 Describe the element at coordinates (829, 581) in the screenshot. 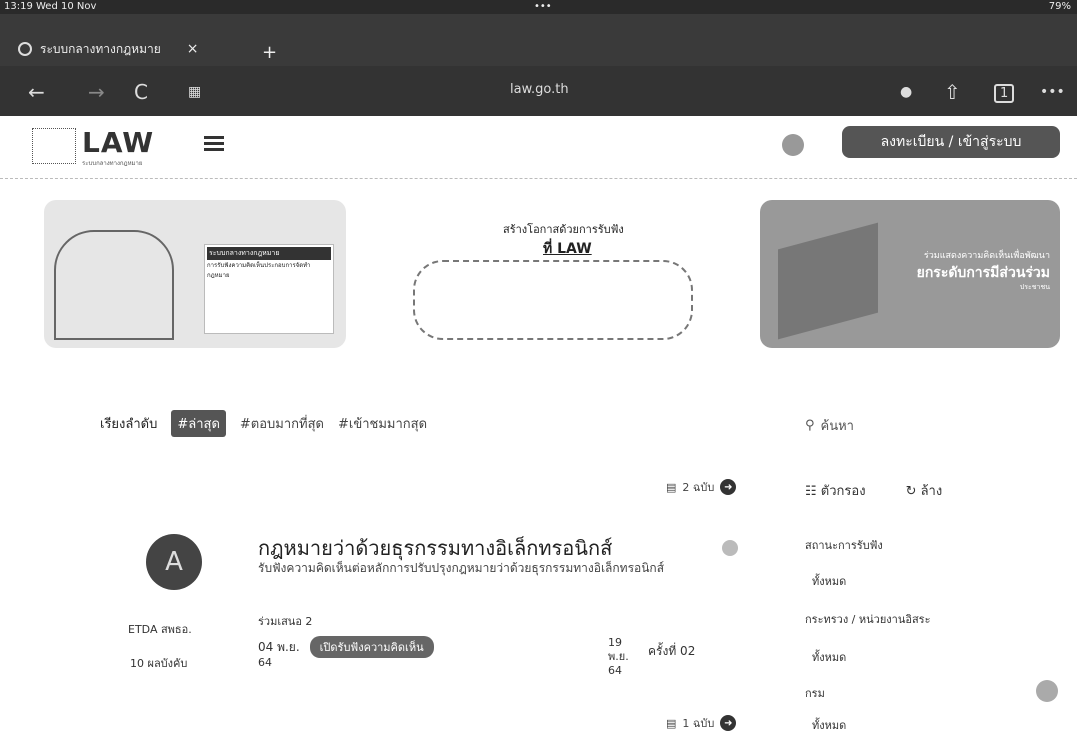

I see `status-filter-select: ทั้งหมด` at that location.